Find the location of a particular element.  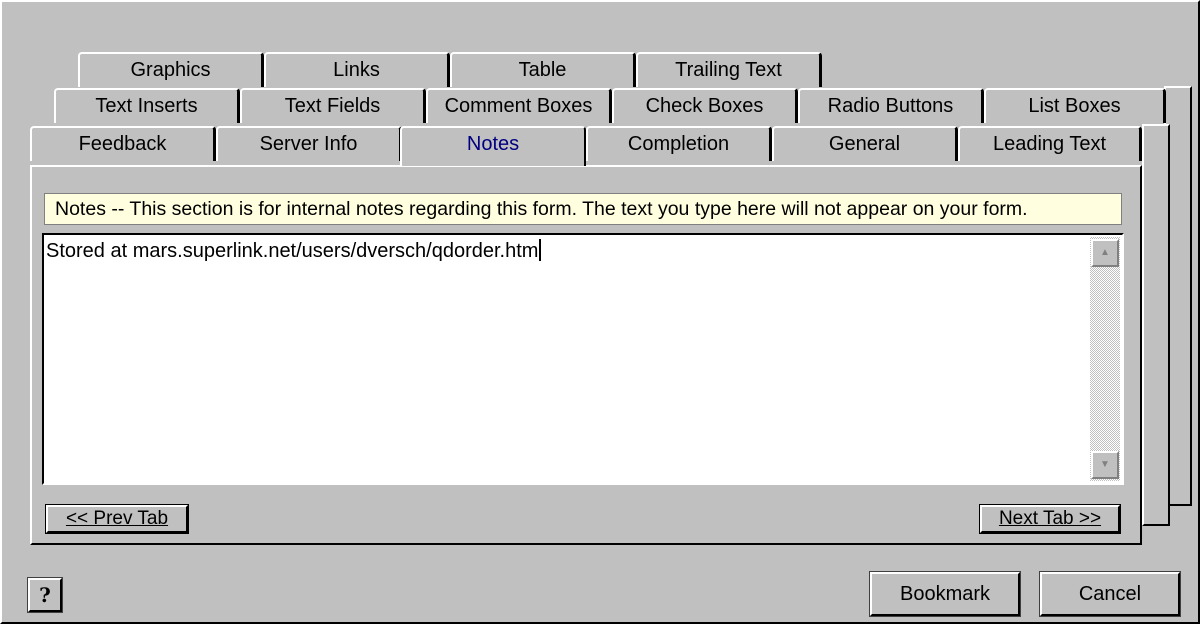

tab-leading-text: Leading Text is located at coordinates (1050, 143).